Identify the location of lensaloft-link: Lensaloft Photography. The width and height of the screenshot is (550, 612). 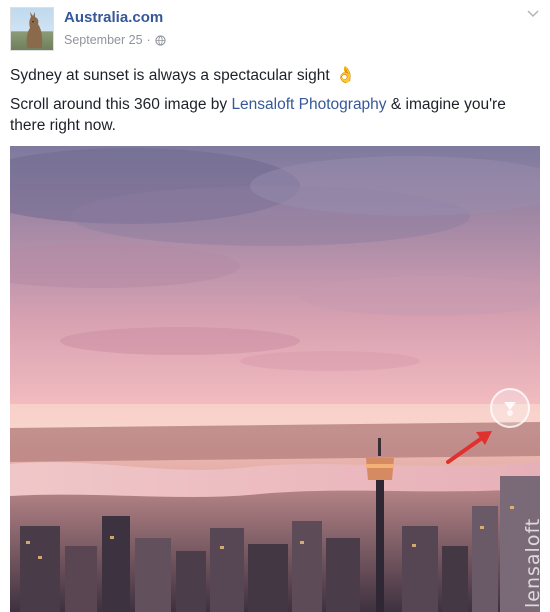
(308, 104).